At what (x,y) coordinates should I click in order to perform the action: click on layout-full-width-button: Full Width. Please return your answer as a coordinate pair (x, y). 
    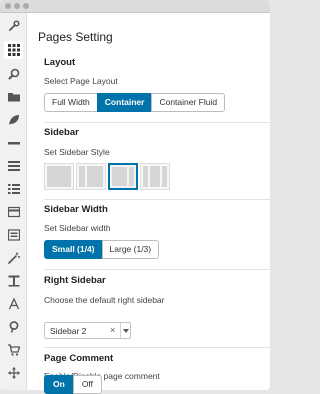
    Looking at the image, I should click on (71, 102).